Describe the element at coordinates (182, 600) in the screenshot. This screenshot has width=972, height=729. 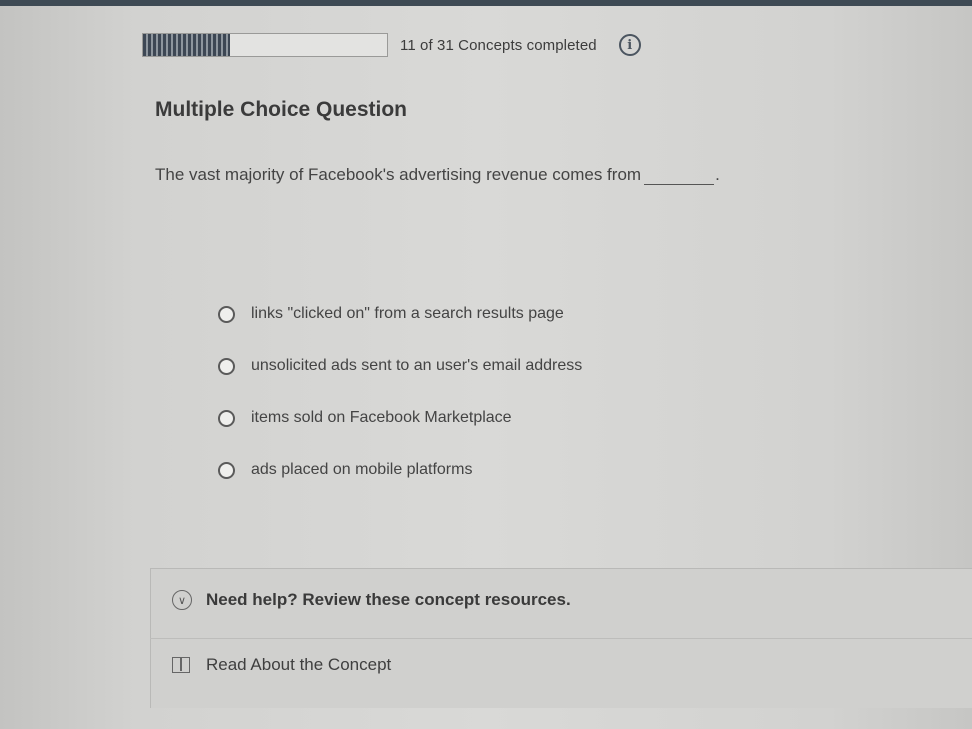
I see `chevron-down-icon: ∨` at that location.